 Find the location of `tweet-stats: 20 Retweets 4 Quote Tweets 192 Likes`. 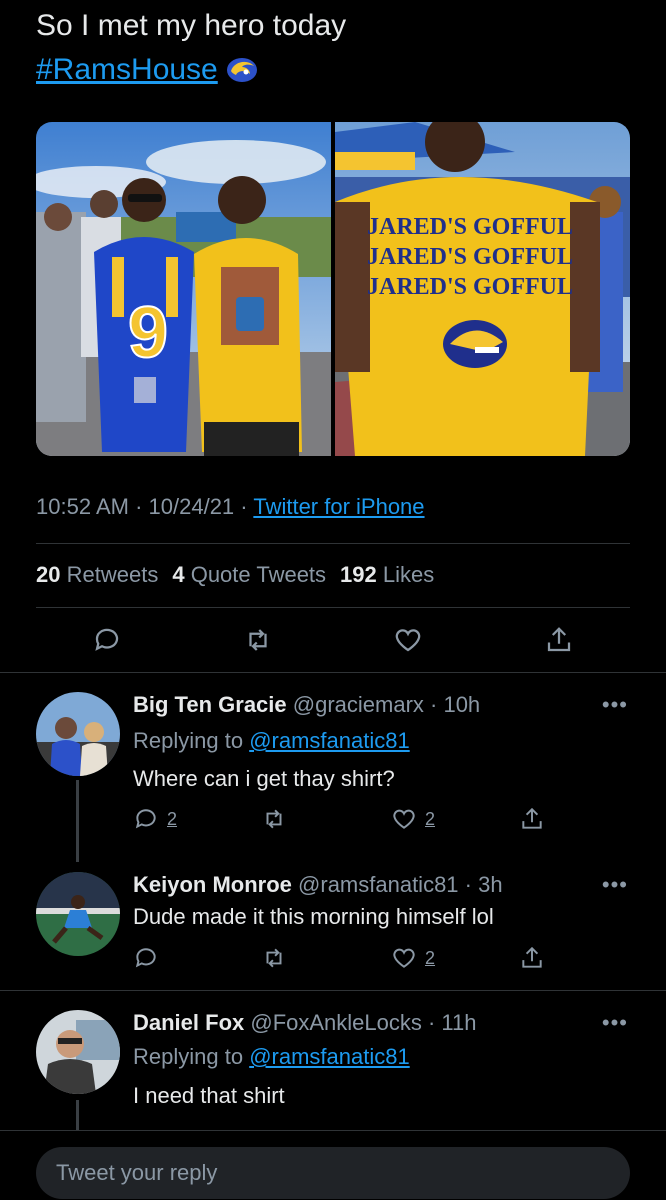

tweet-stats: 20 Retweets 4 Quote Tweets 192 Likes is located at coordinates (235, 575).